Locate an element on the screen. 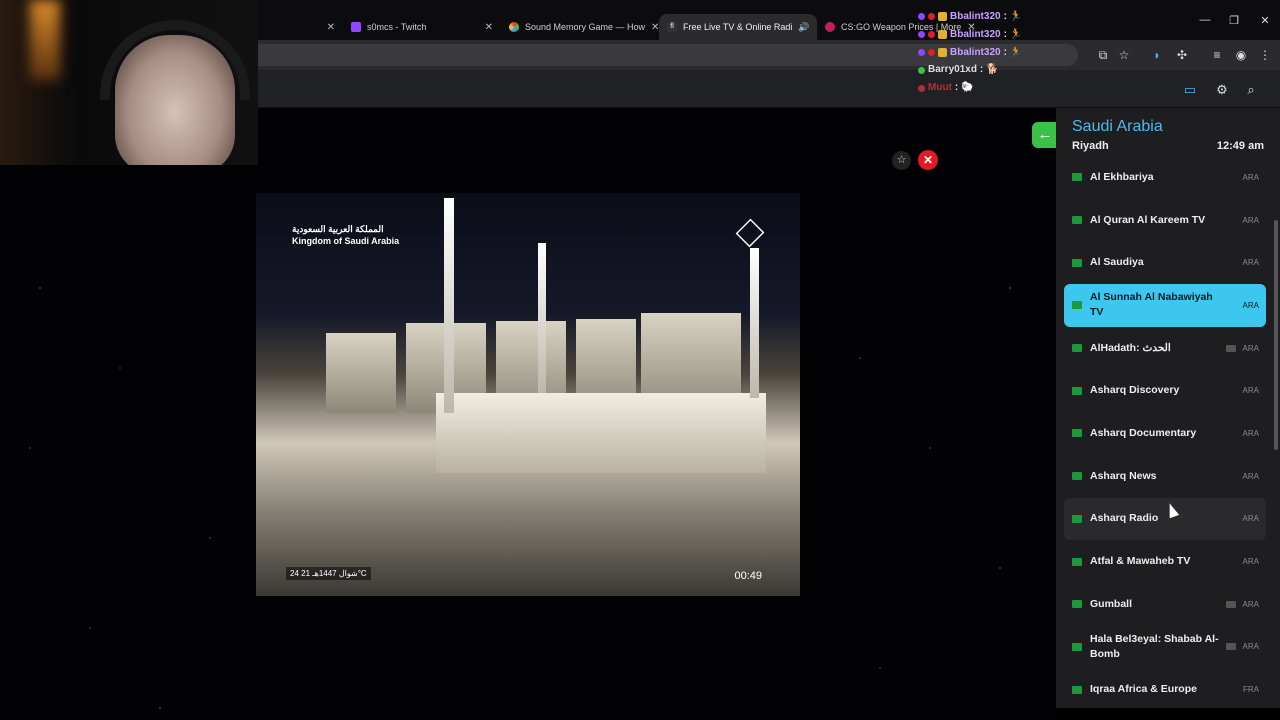 Image resolution: width=1280 pixels, height=720 pixels. extensions-puzzle-icon: ✣ is located at coordinates (1182, 55).